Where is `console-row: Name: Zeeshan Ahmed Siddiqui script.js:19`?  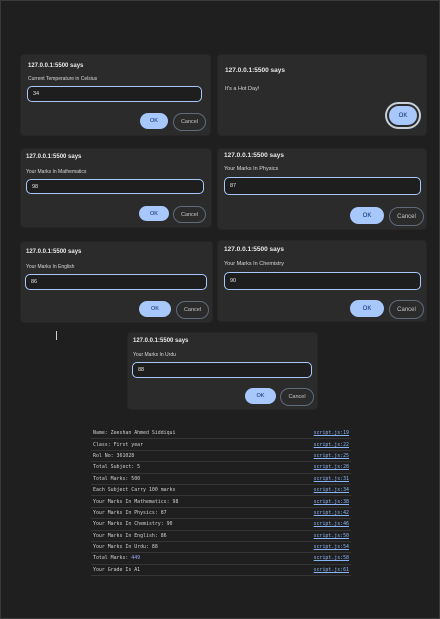 console-row: Name: Zeeshan Ahmed Siddiqui script.js:19 is located at coordinates (221, 434).